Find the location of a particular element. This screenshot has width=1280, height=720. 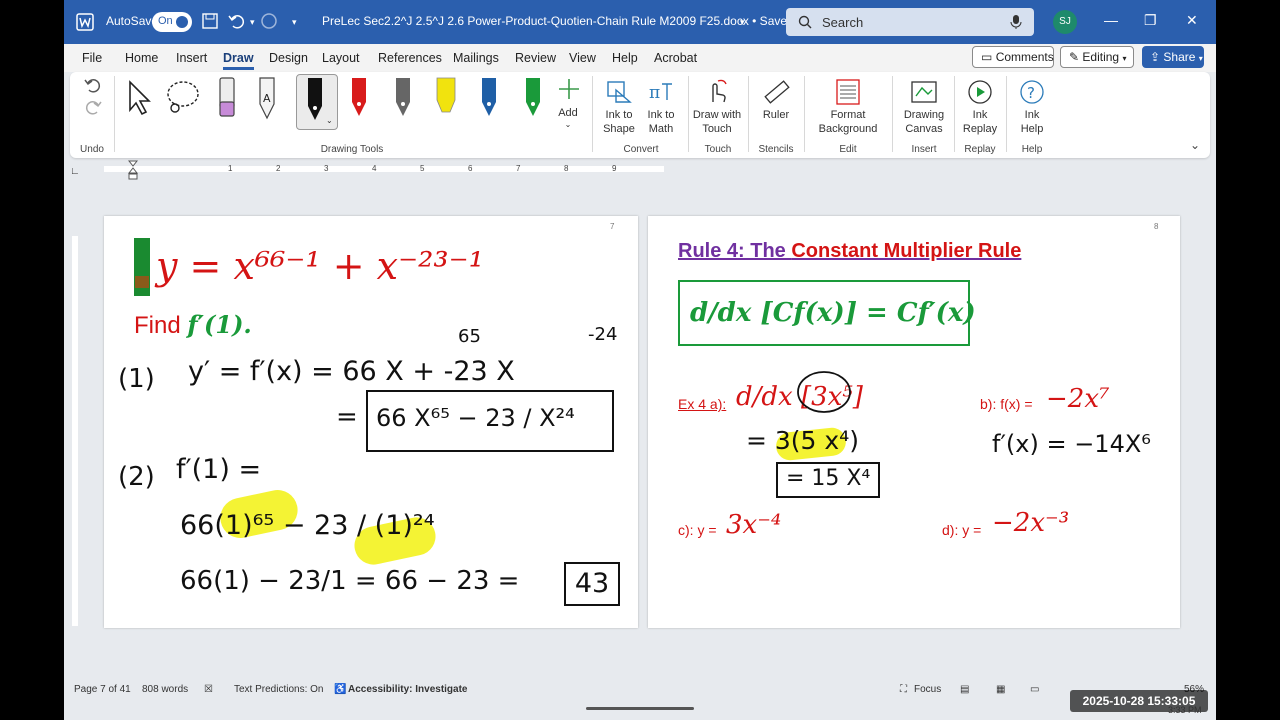

menu-file: File is located at coordinates (92, 58).